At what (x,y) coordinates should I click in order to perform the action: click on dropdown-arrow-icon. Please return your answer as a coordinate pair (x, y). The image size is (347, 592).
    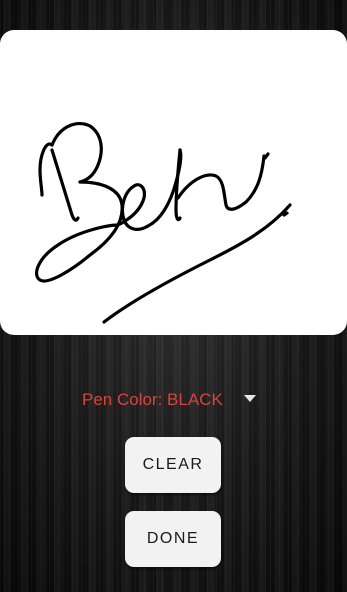
    Looking at the image, I should click on (250, 398).